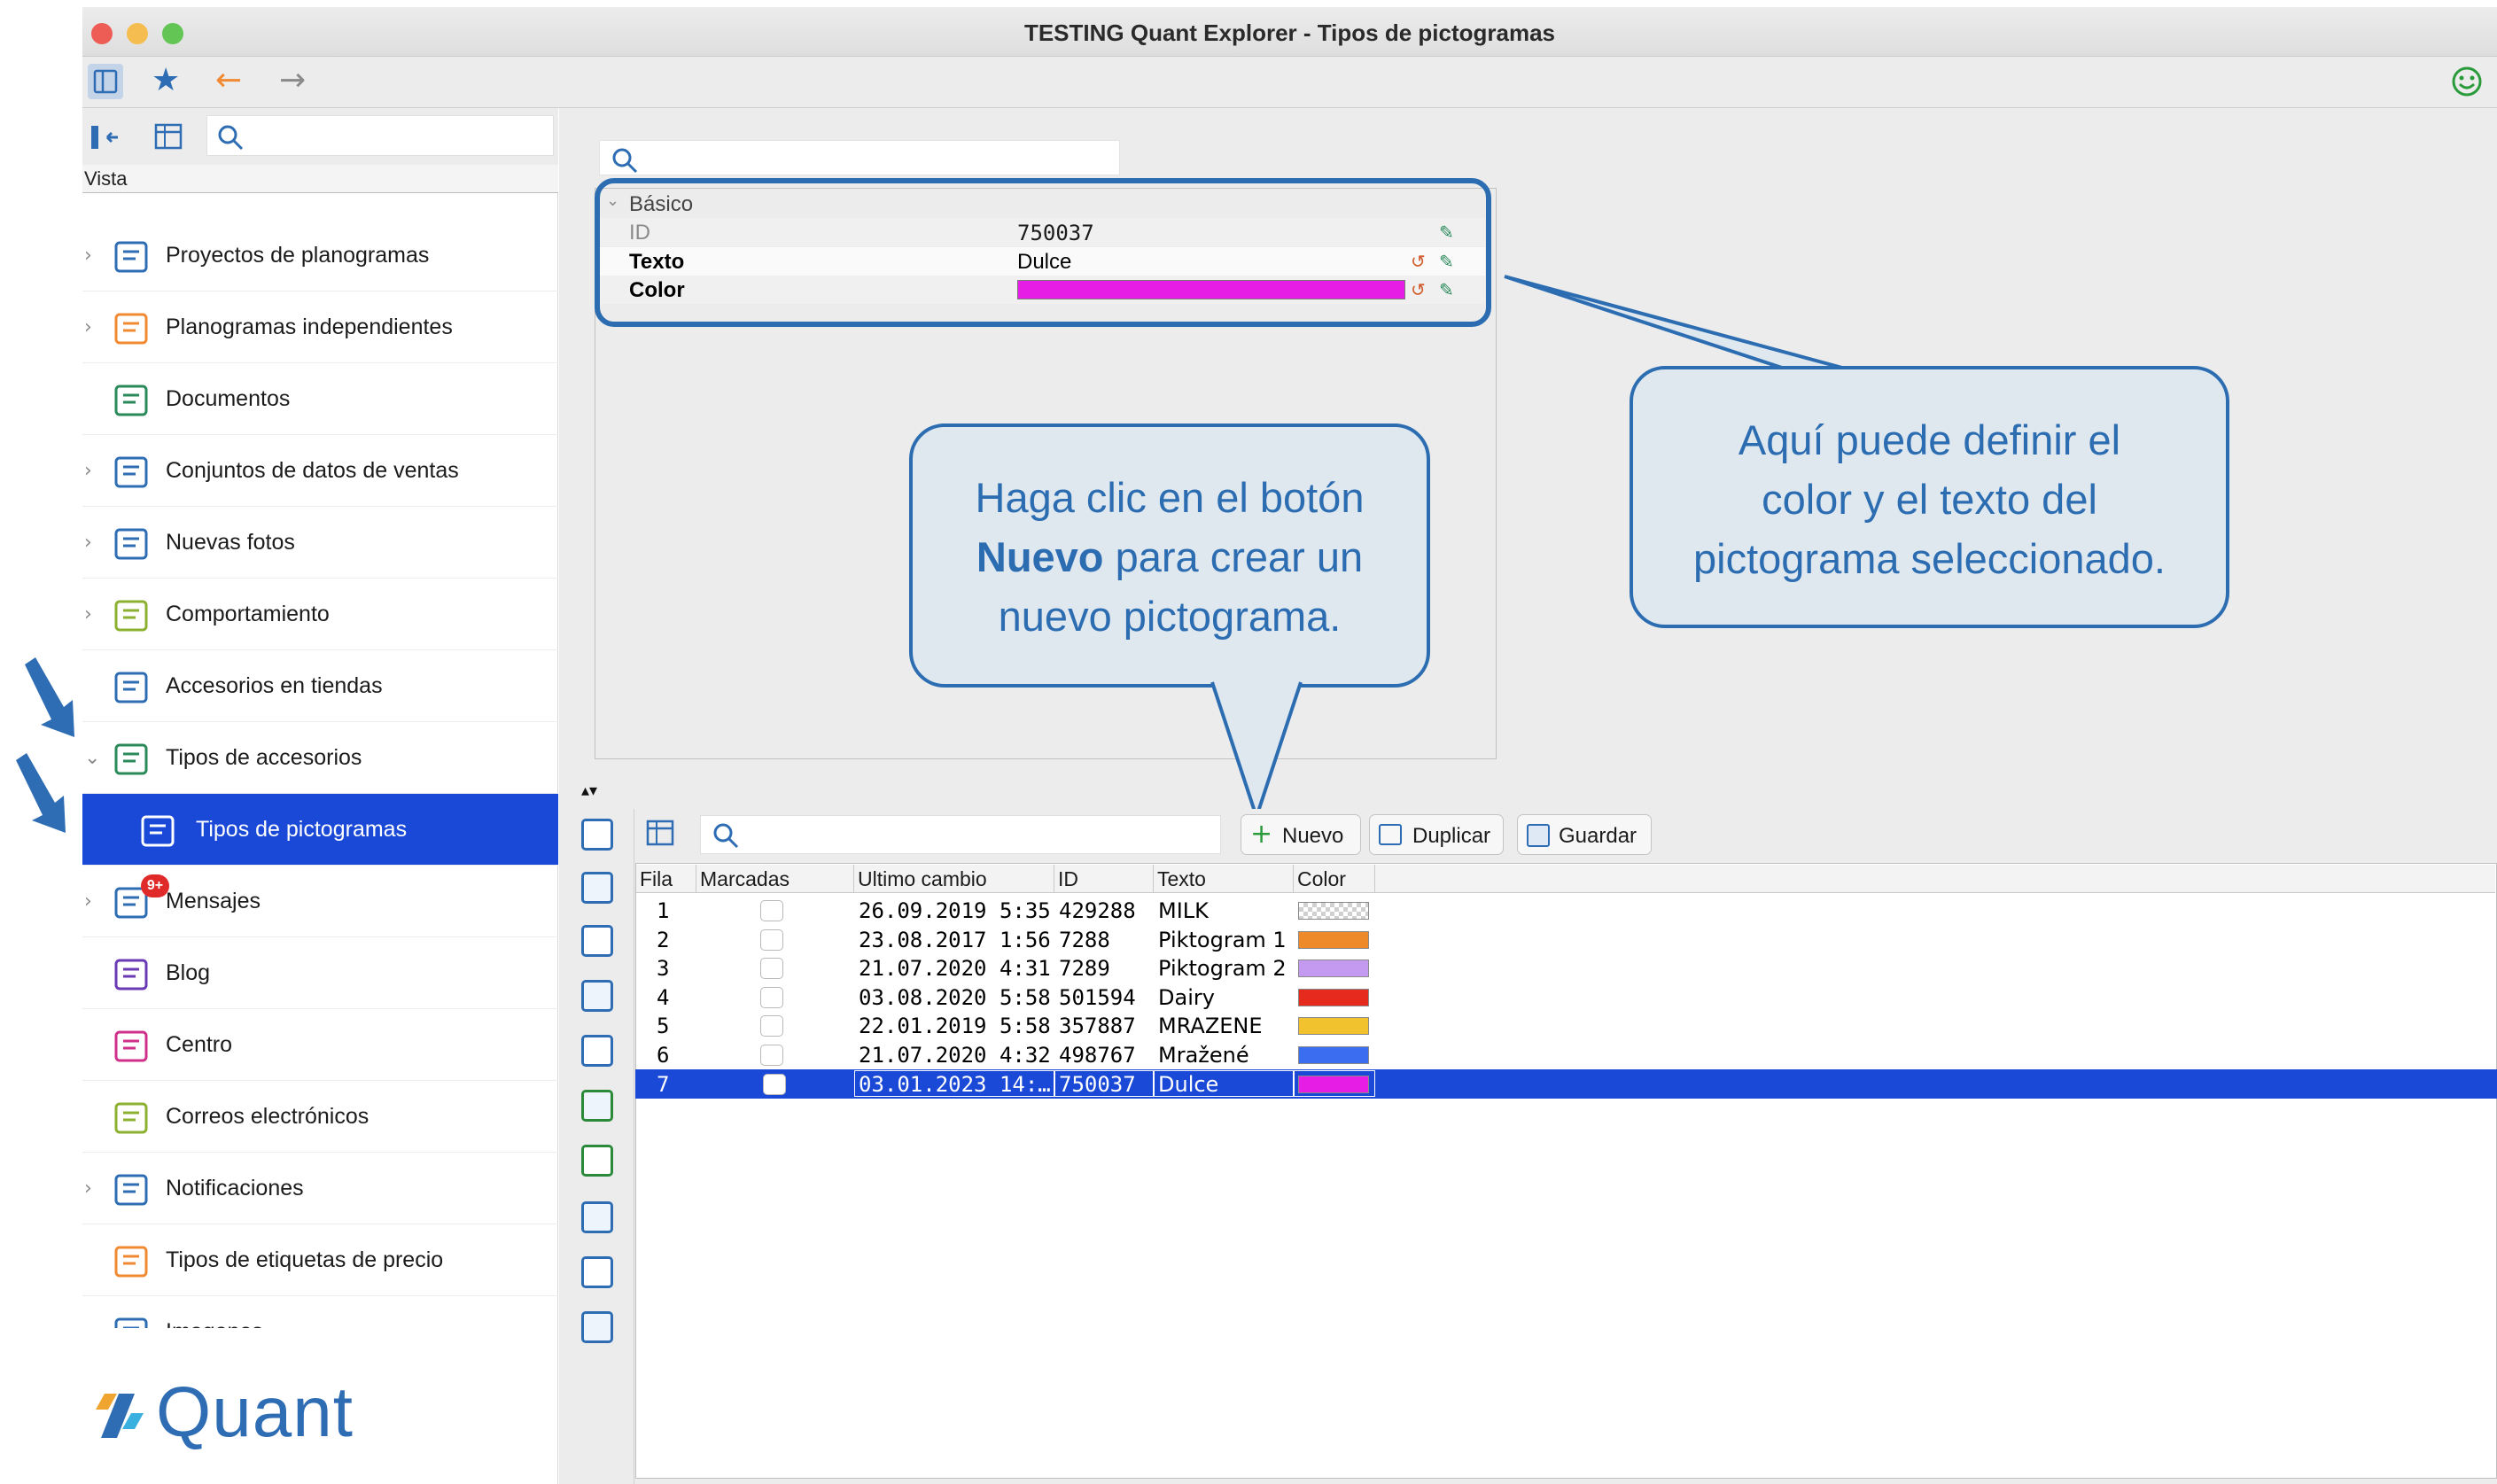  I want to click on sidebar-item-tipos-de-accesorios: ⌄ Tipos de accesorios, so click(320, 758).